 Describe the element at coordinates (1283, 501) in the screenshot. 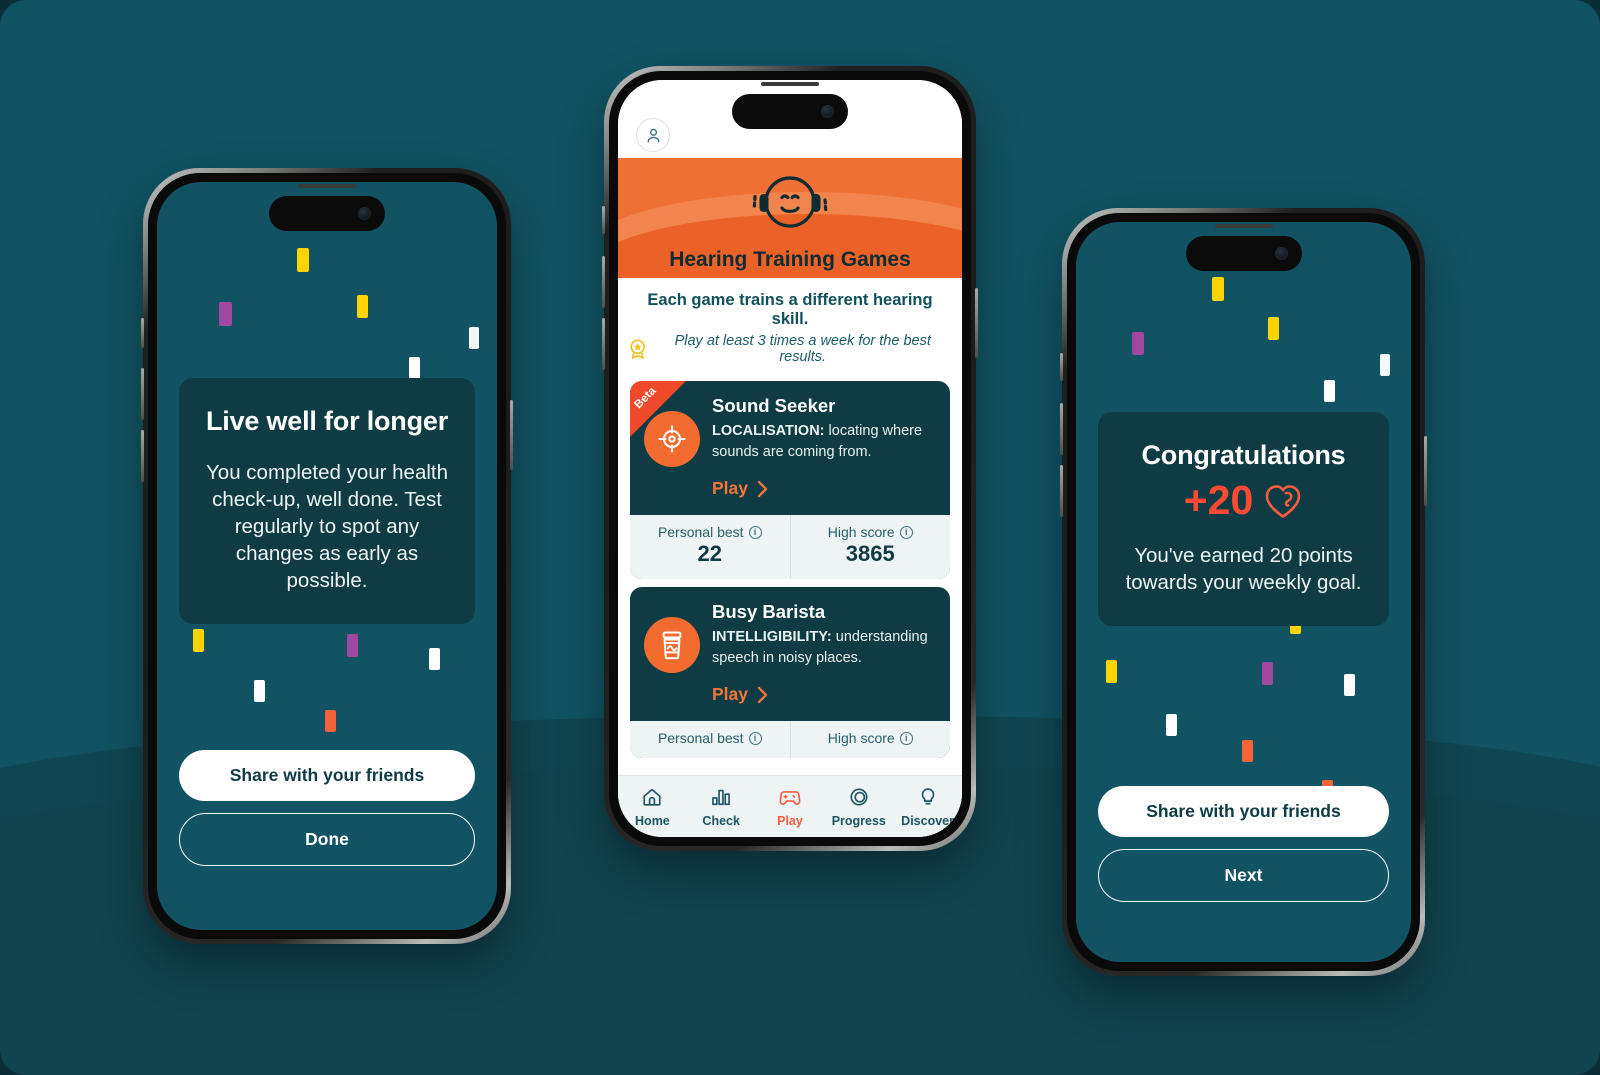

I see `heart-ear-icon` at that location.